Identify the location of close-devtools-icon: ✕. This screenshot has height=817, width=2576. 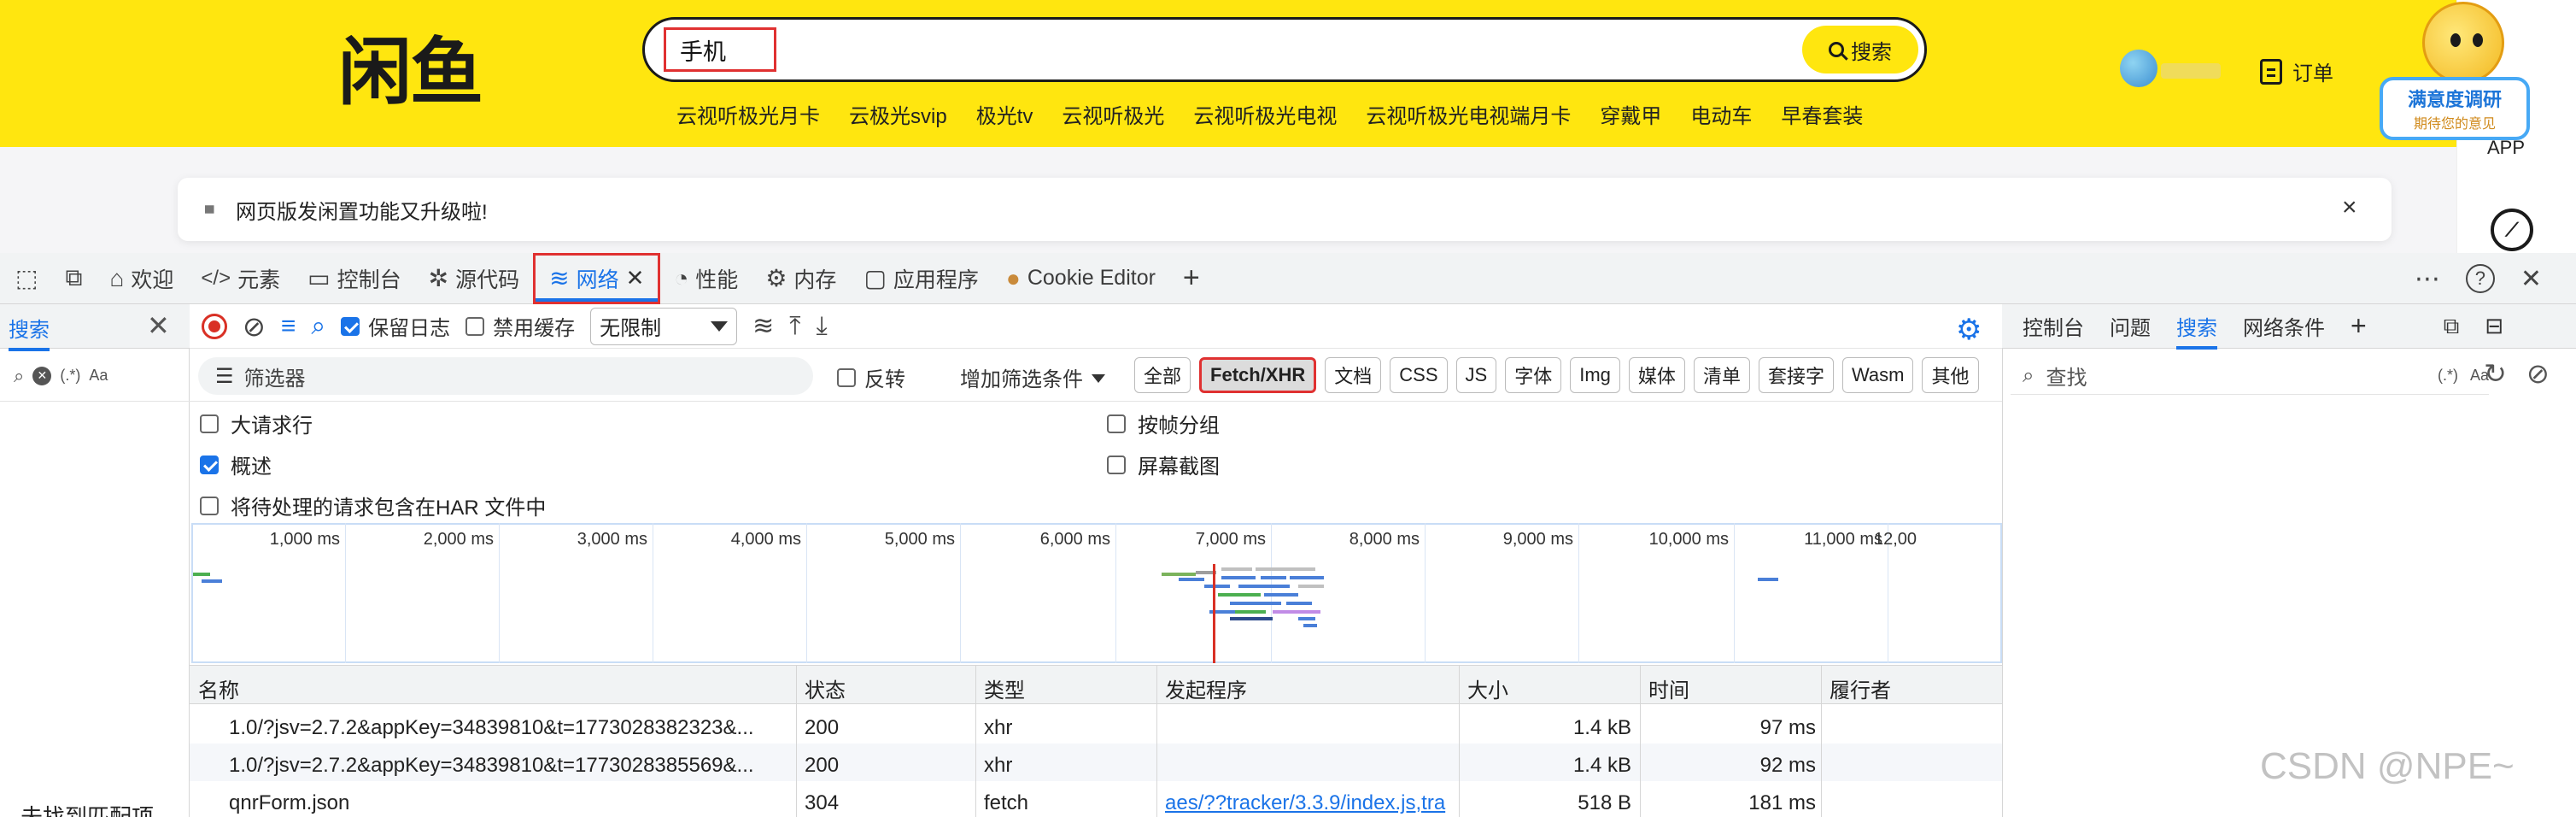
(2531, 279).